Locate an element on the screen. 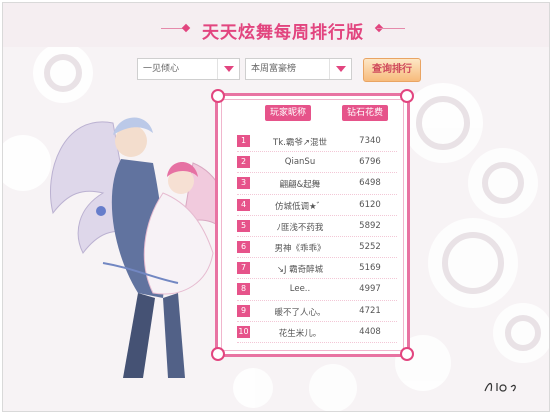 The width and height of the screenshot is (553, 415). player-name: 男神《乖乖》 is located at coordinates (300, 248).